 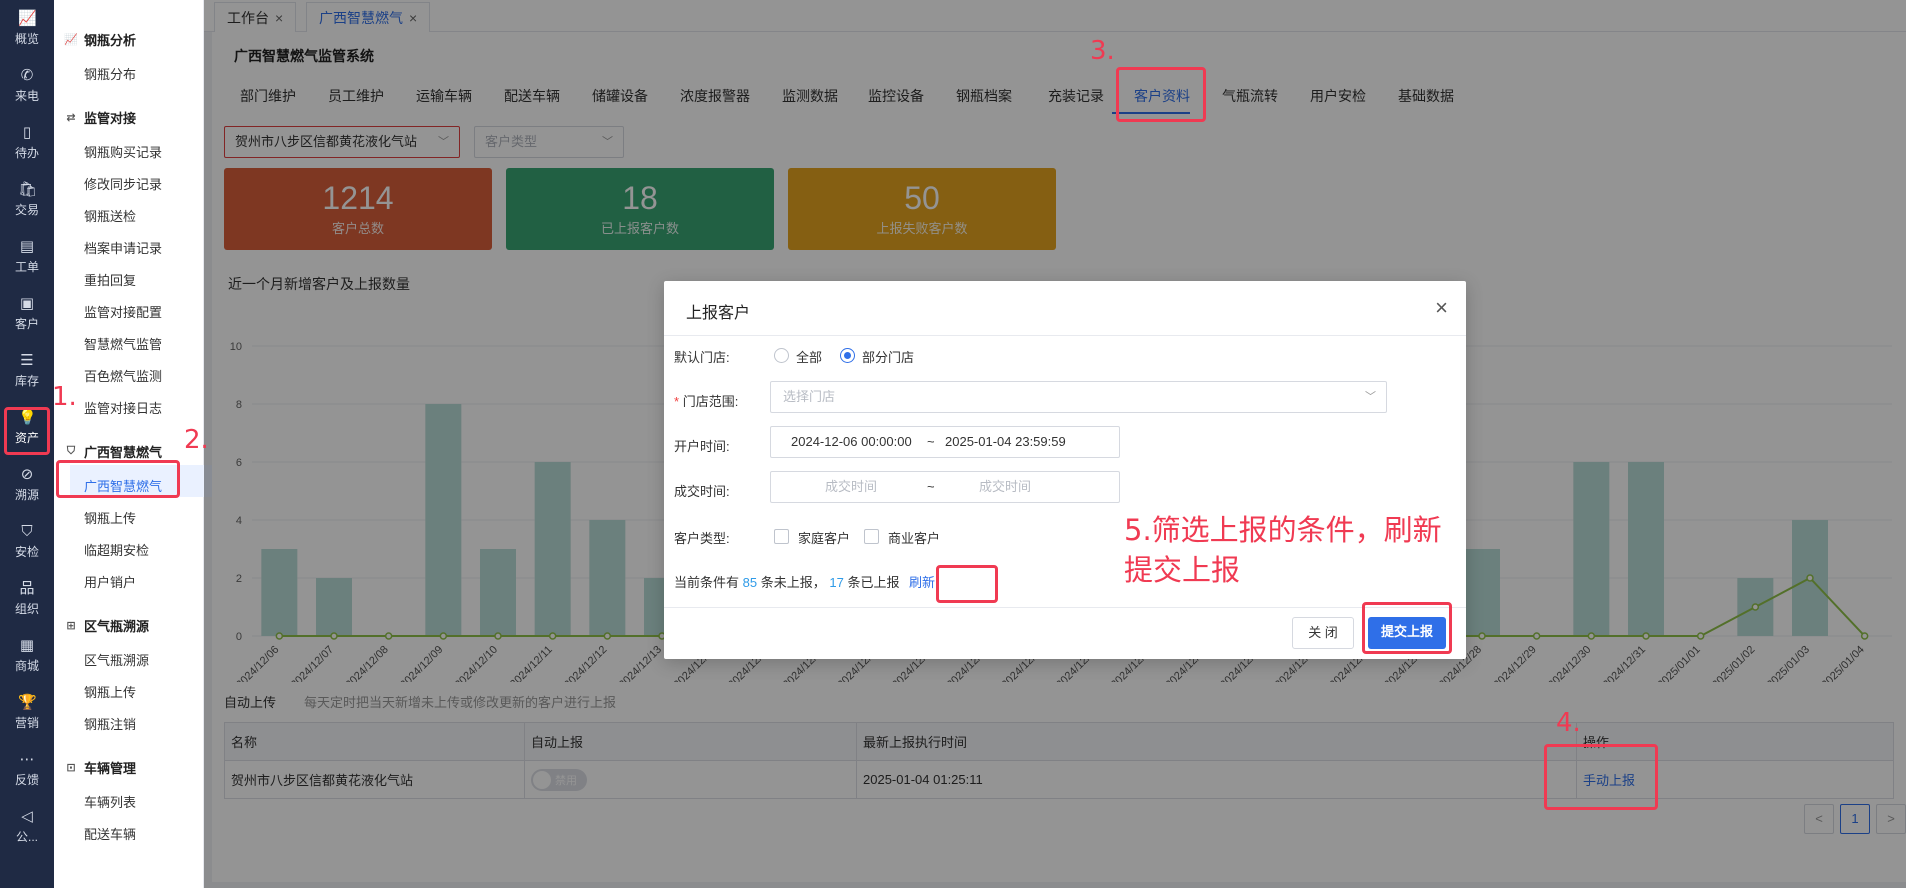 What do you see at coordinates (71, 40) in the screenshot?
I see `menu-group-icon: 📈` at bounding box center [71, 40].